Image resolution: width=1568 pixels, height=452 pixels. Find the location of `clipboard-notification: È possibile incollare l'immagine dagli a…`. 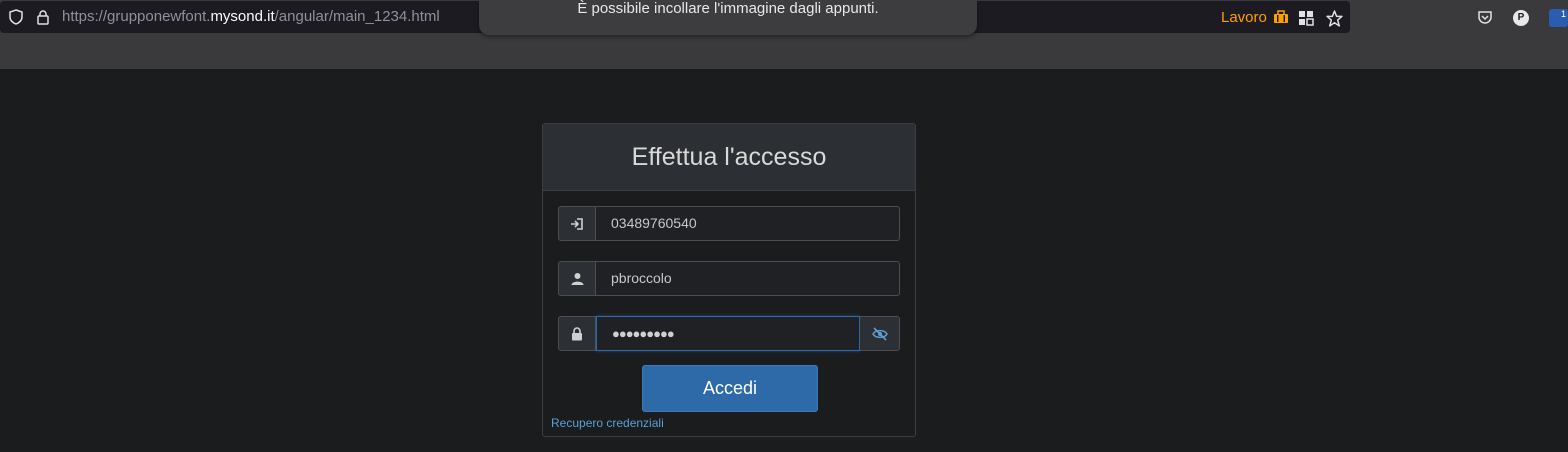

clipboard-notification: È possibile incollare l'immagine dagli a… is located at coordinates (728, 17).